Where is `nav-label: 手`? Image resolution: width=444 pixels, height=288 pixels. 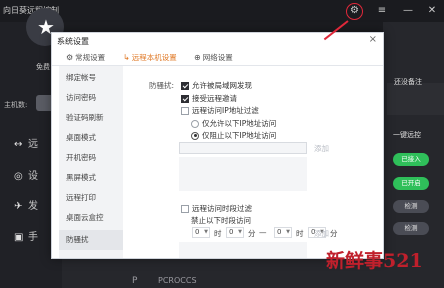 nav-label: 手 is located at coordinates (33, 237).